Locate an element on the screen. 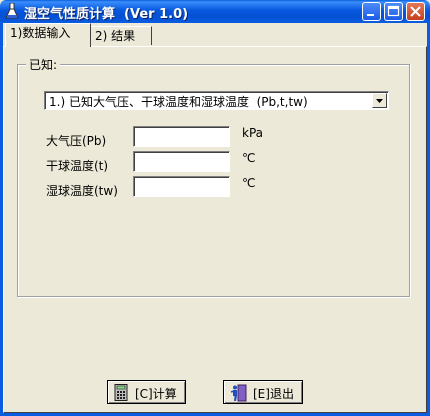 Image resolution: width=430 pixels, height=416 pixels. pressure-unit: kPa is located at coordinates (252, 133).